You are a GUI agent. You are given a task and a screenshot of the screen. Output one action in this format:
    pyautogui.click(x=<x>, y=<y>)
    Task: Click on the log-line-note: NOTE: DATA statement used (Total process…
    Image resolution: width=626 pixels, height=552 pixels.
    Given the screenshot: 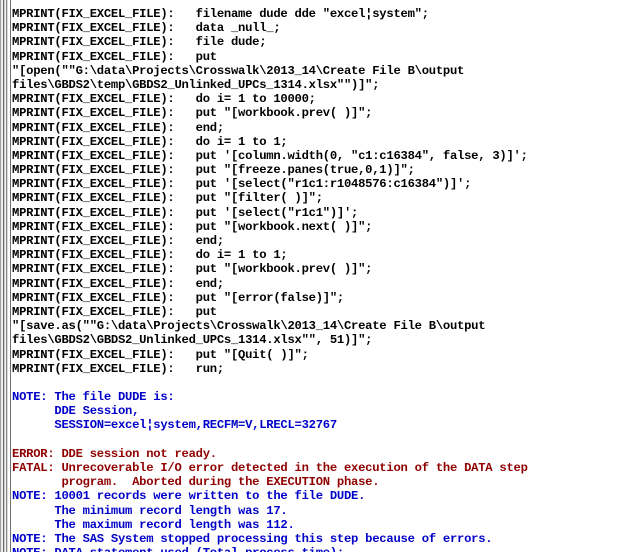 What is the action you would take?
    pyautogui.click(x=319, y=549)
    